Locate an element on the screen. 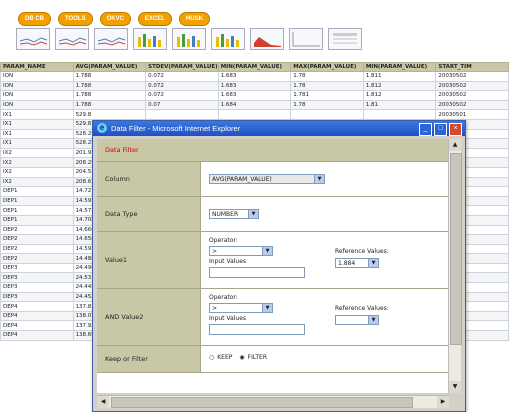 The width and height of the screenshot is (509, 412). reference-values-label: Reference Values: is located at coordinates (362, 251).